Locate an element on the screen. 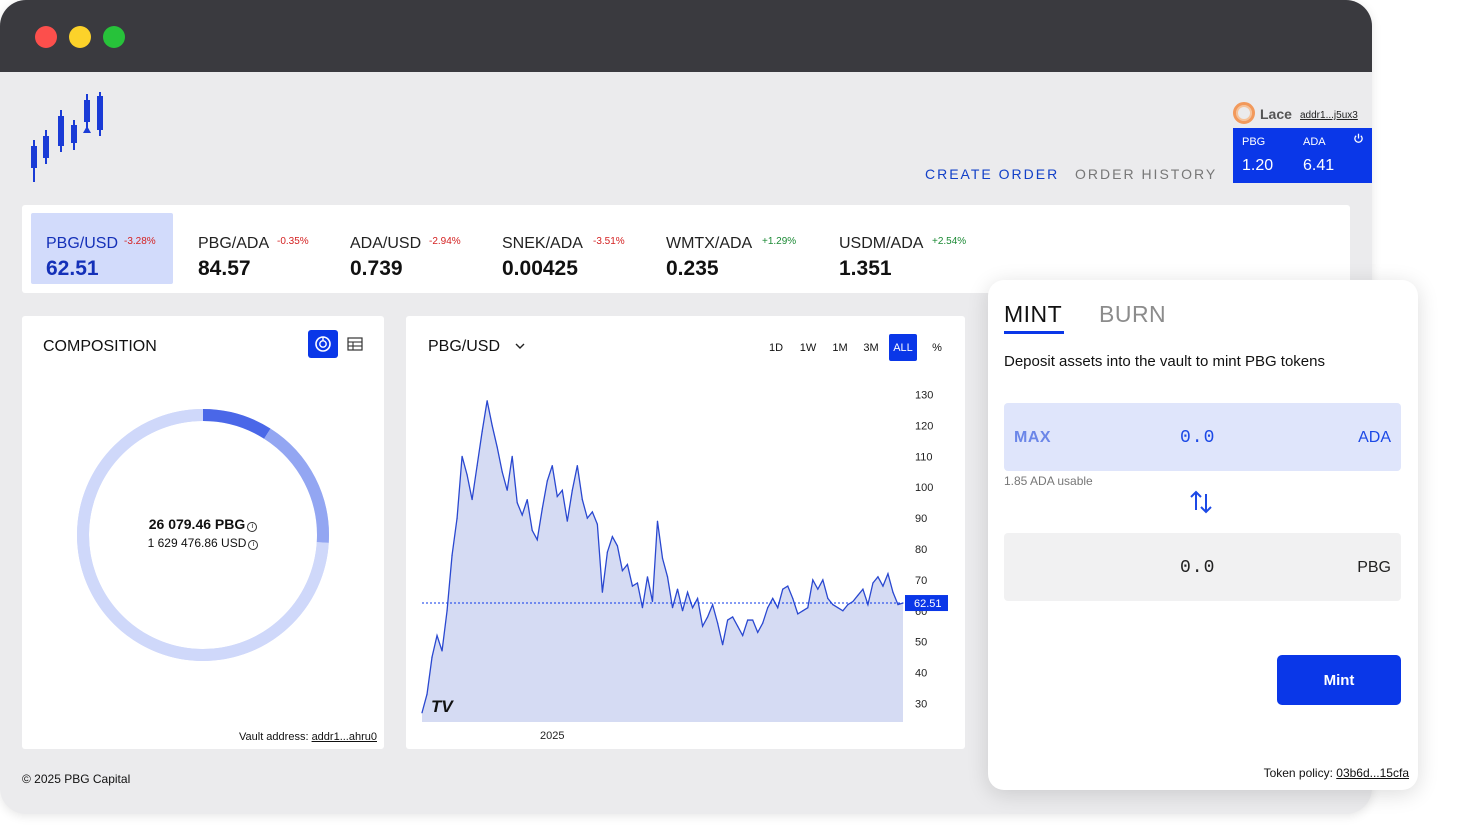 The width and height of the screenshot is (1460, 832). total-usd-value: 1 629 476.86 USD is located at coordinates (197, 543).